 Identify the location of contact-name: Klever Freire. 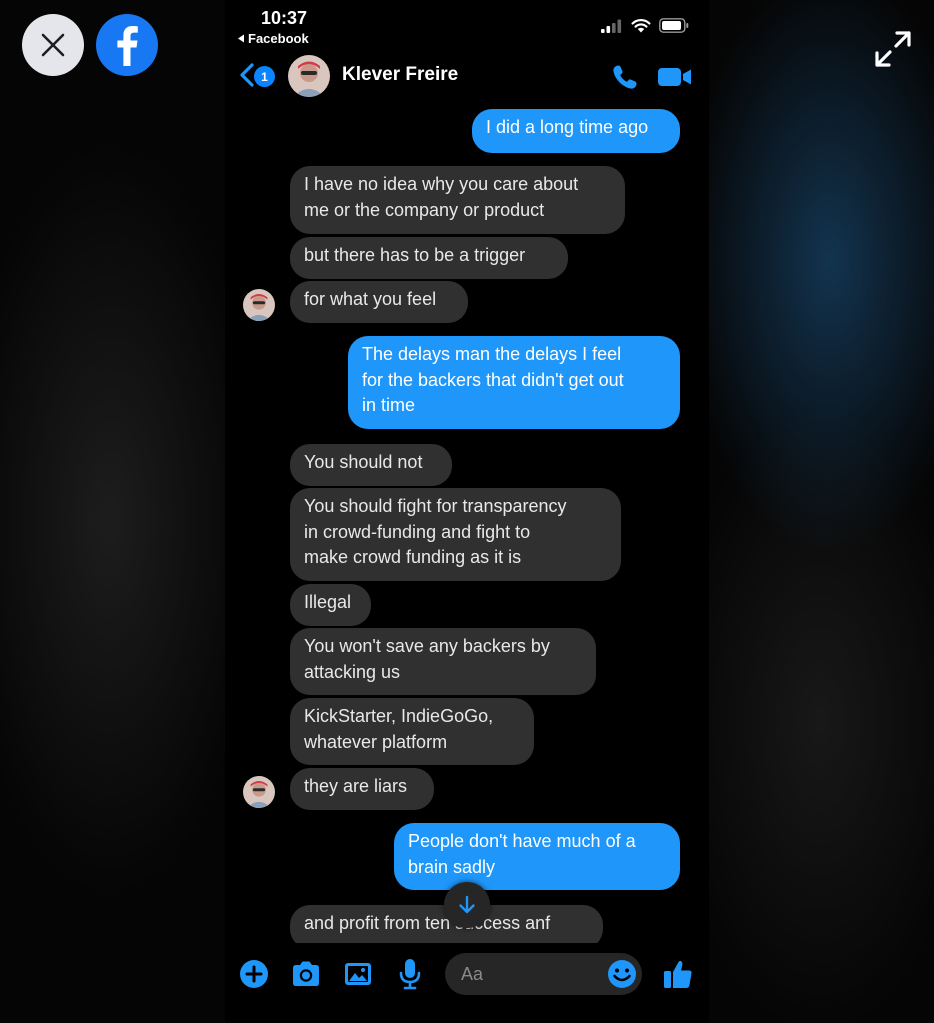
(400, 75).